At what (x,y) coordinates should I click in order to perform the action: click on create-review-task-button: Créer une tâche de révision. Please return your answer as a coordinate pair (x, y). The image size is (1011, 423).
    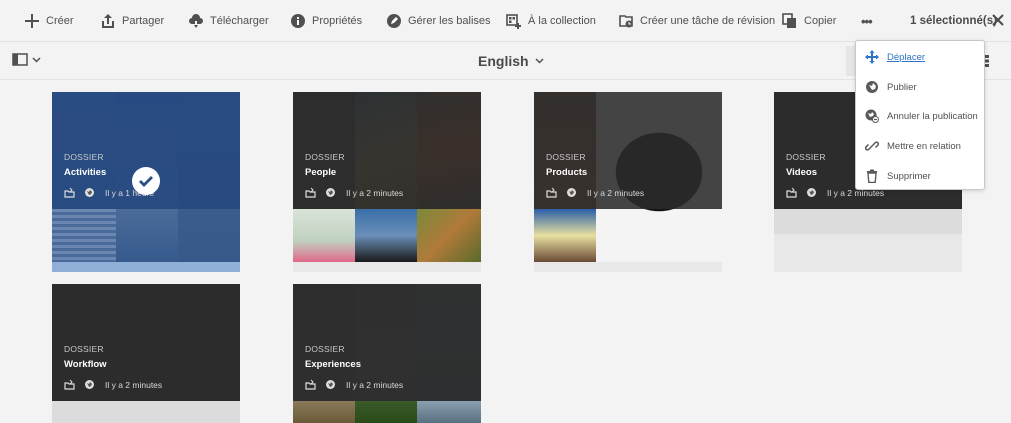
    Looking at the image, I should click on (696, 21).